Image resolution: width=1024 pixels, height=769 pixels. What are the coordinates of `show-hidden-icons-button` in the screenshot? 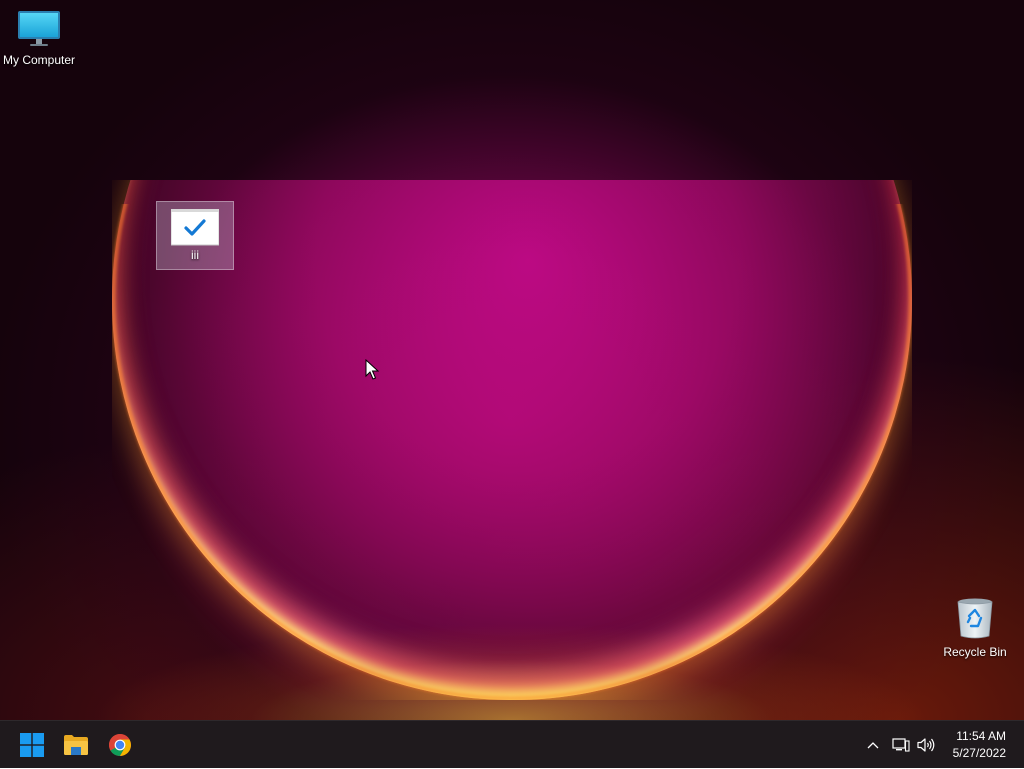 It's located at (873, 745).